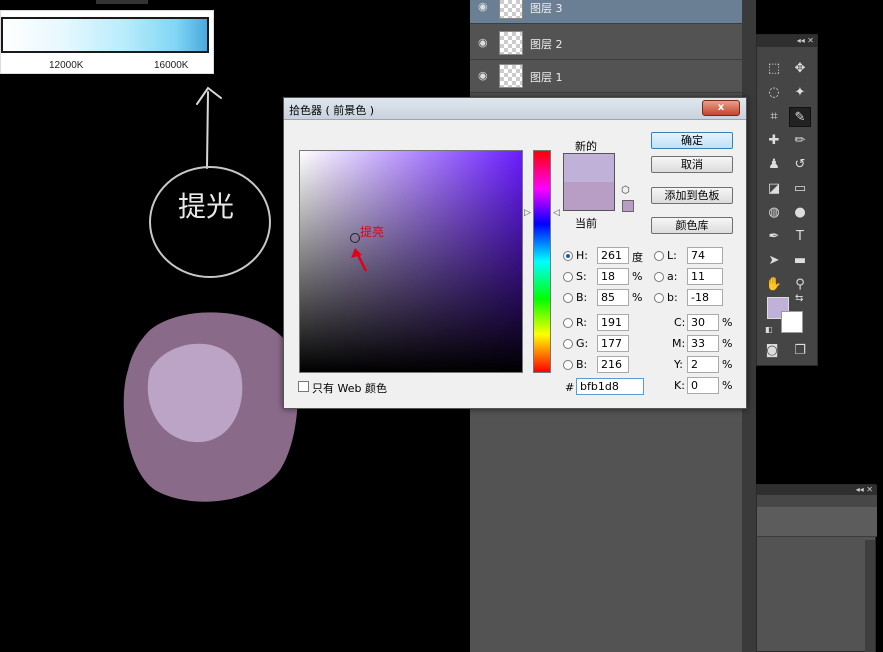 Image resolution: width=883 pixels, height=652 pixels. What do you see at coordinates (692, 140) in the screenshot?
I see `ok-button: 确定` at bounding box center [692, 140].